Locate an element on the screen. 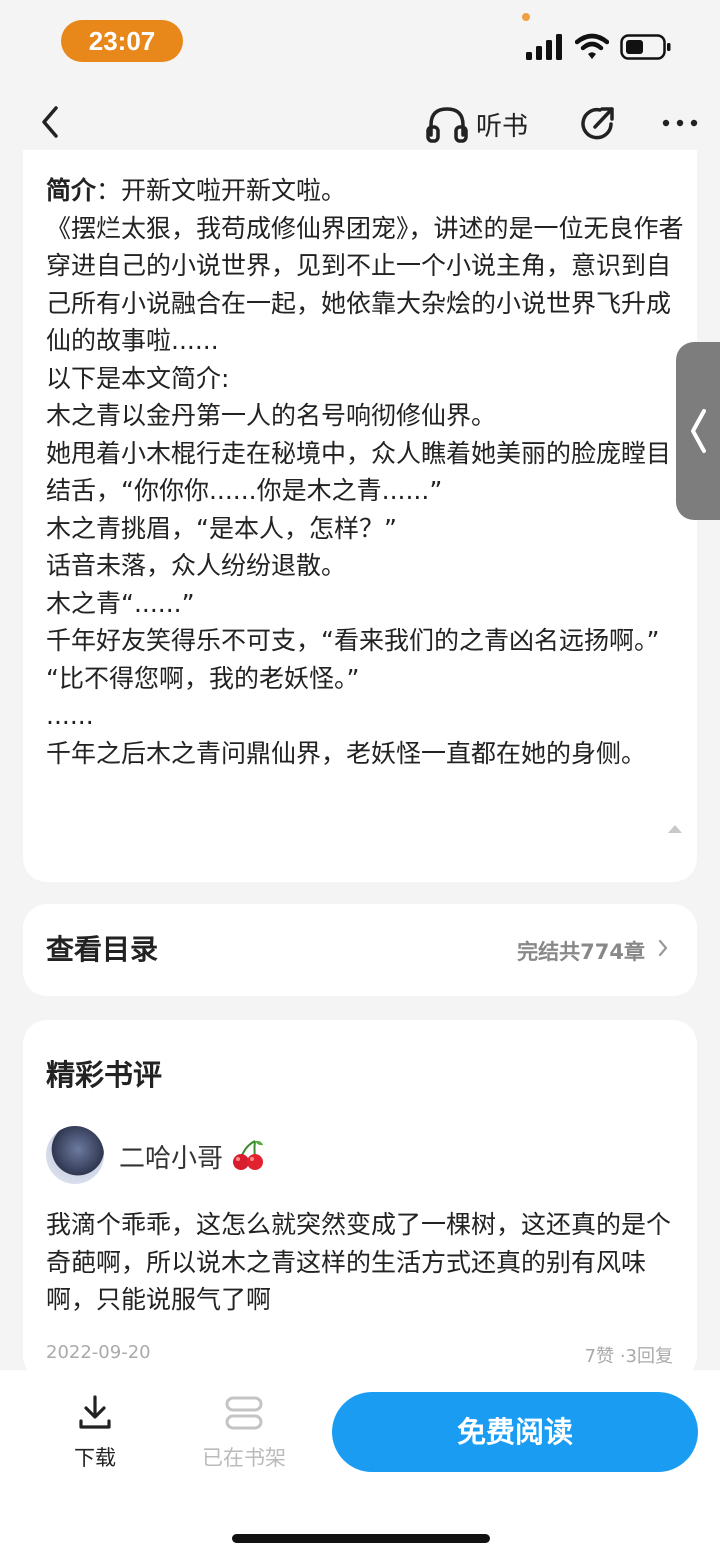  bookshelf-label: 已在书架 is located at coordinates (244, 1458).